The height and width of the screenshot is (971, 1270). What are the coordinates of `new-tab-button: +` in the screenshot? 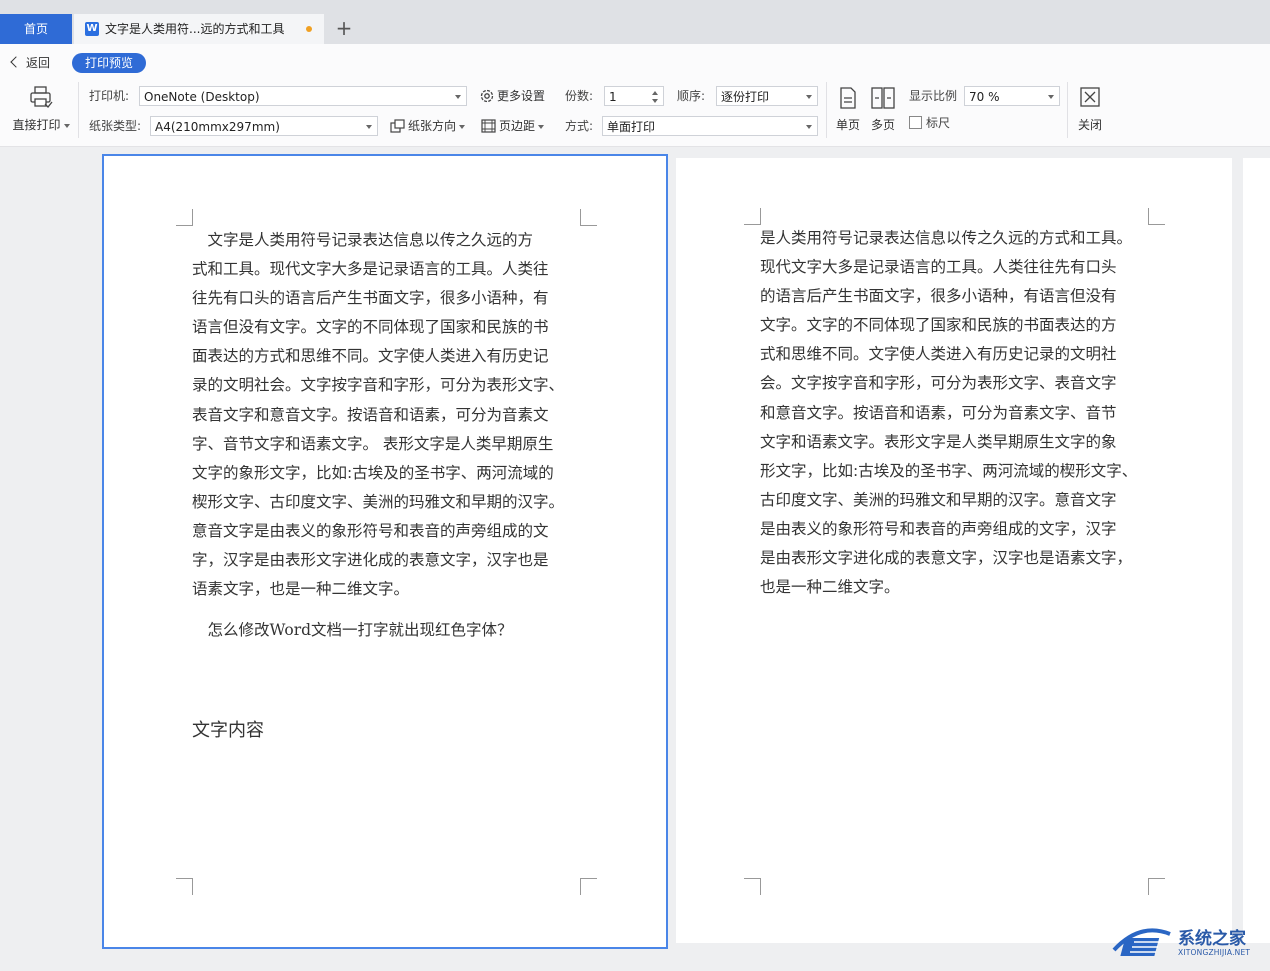 It's located at (344, 28).